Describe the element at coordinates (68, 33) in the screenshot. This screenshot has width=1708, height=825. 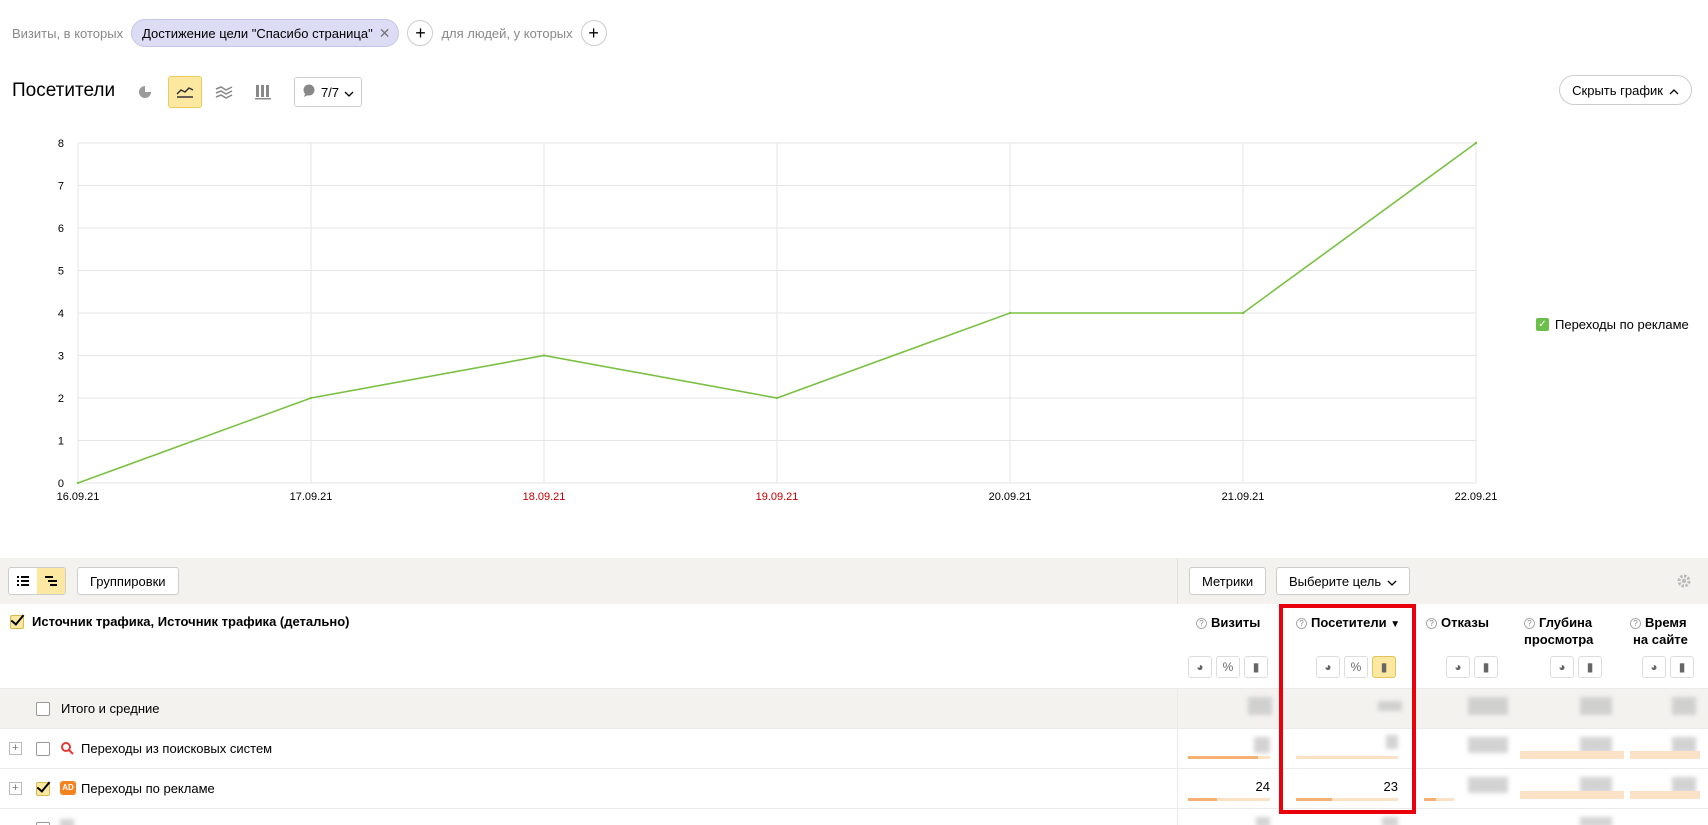
I see `segment-prefix: Визиты, в которых` at that location.